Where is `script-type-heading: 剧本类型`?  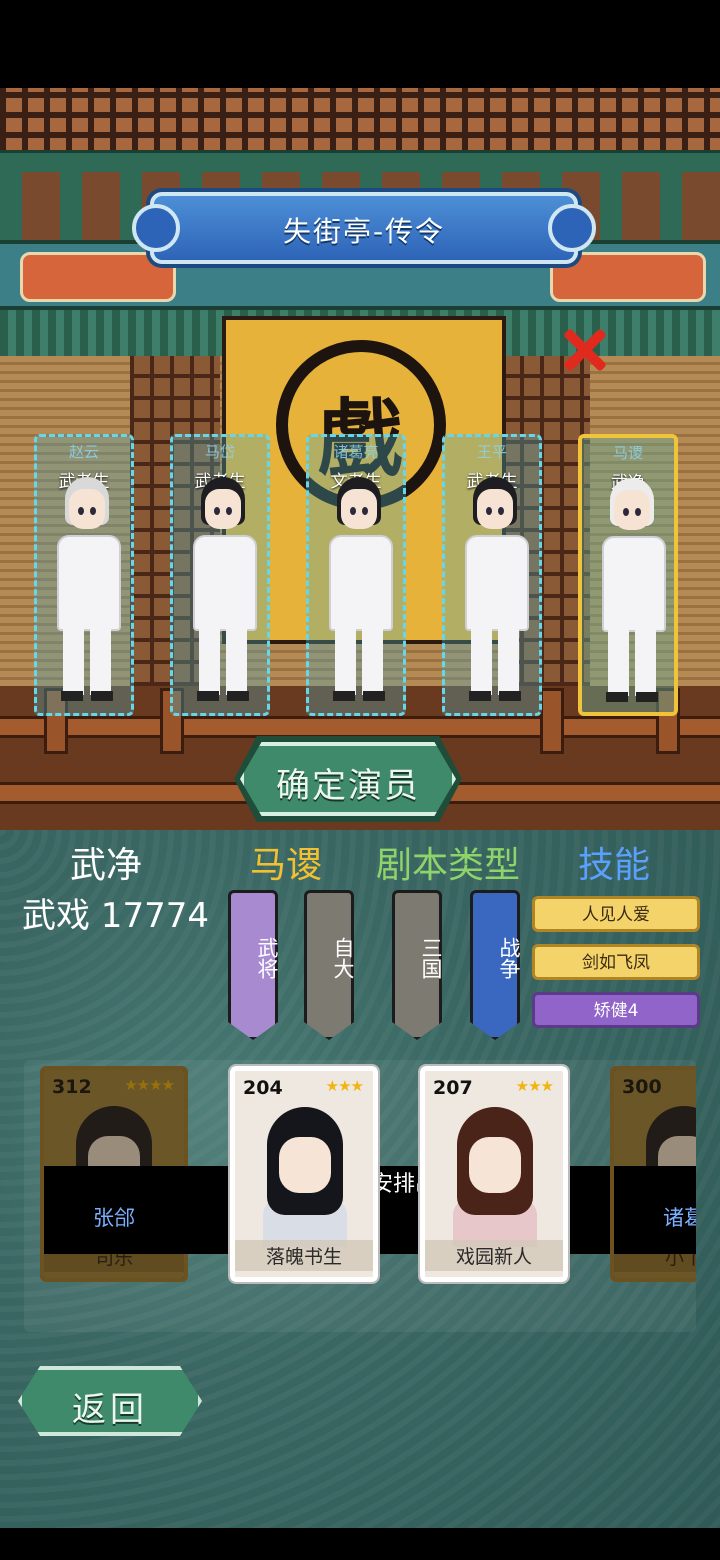
script-type-heading: 剧本类型 is located at coordinates (448, 865).